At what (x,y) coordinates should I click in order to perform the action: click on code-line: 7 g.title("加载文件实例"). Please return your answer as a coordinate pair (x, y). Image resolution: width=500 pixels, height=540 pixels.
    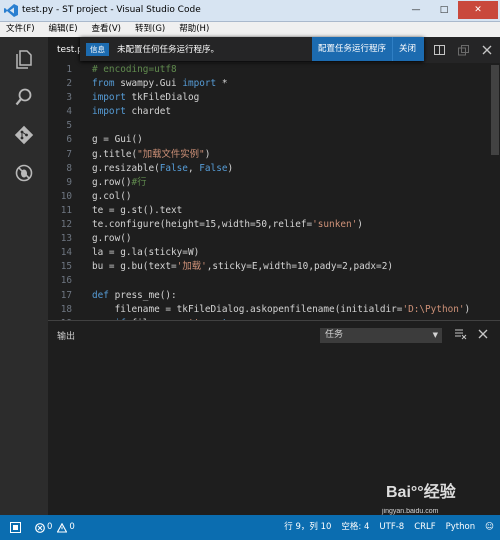
    Looking at the image, I should click on (268, 155).